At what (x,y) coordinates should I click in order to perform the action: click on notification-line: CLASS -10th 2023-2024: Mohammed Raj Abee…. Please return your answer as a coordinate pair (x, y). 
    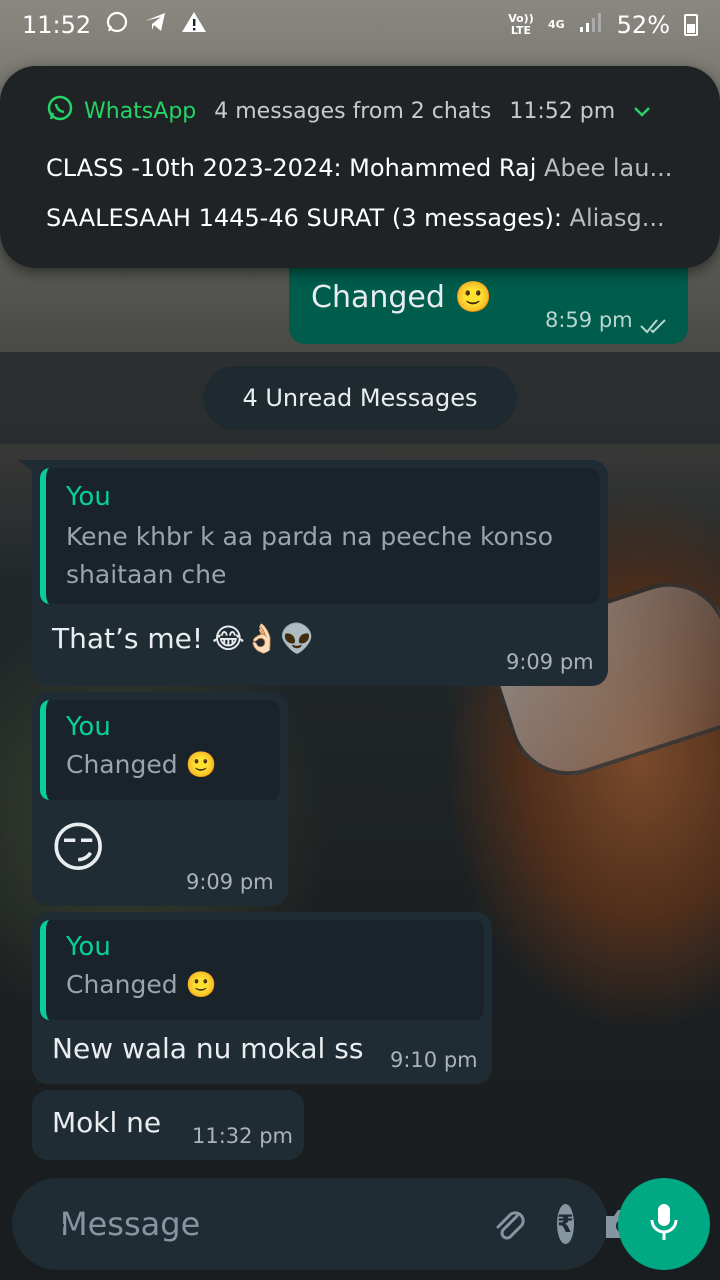
    Looking at the image, I should click on (360, 168).